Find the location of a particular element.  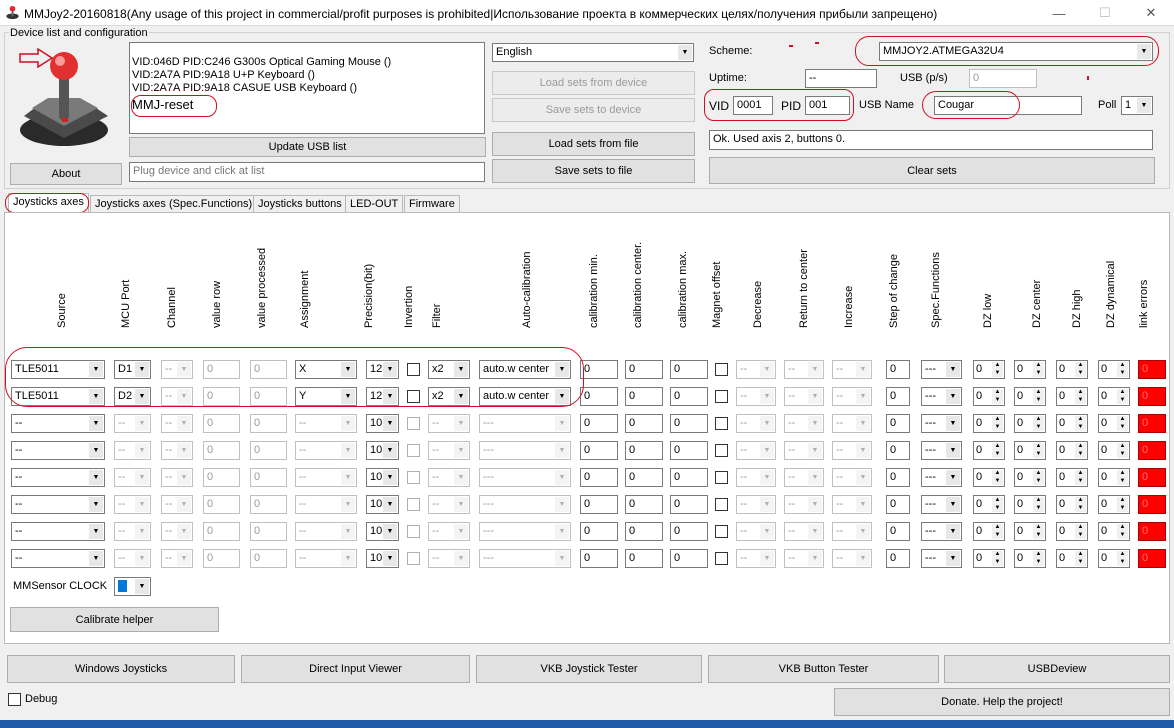

save-device-button: Save sets to device is located at coordinates (593, 110).